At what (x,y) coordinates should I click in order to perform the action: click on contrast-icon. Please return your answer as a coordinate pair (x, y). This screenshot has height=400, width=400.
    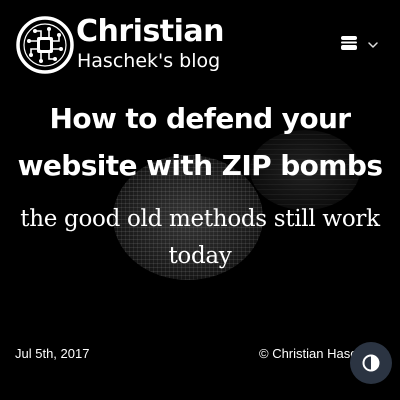
    Looking at the image, I should click on (371, 363).